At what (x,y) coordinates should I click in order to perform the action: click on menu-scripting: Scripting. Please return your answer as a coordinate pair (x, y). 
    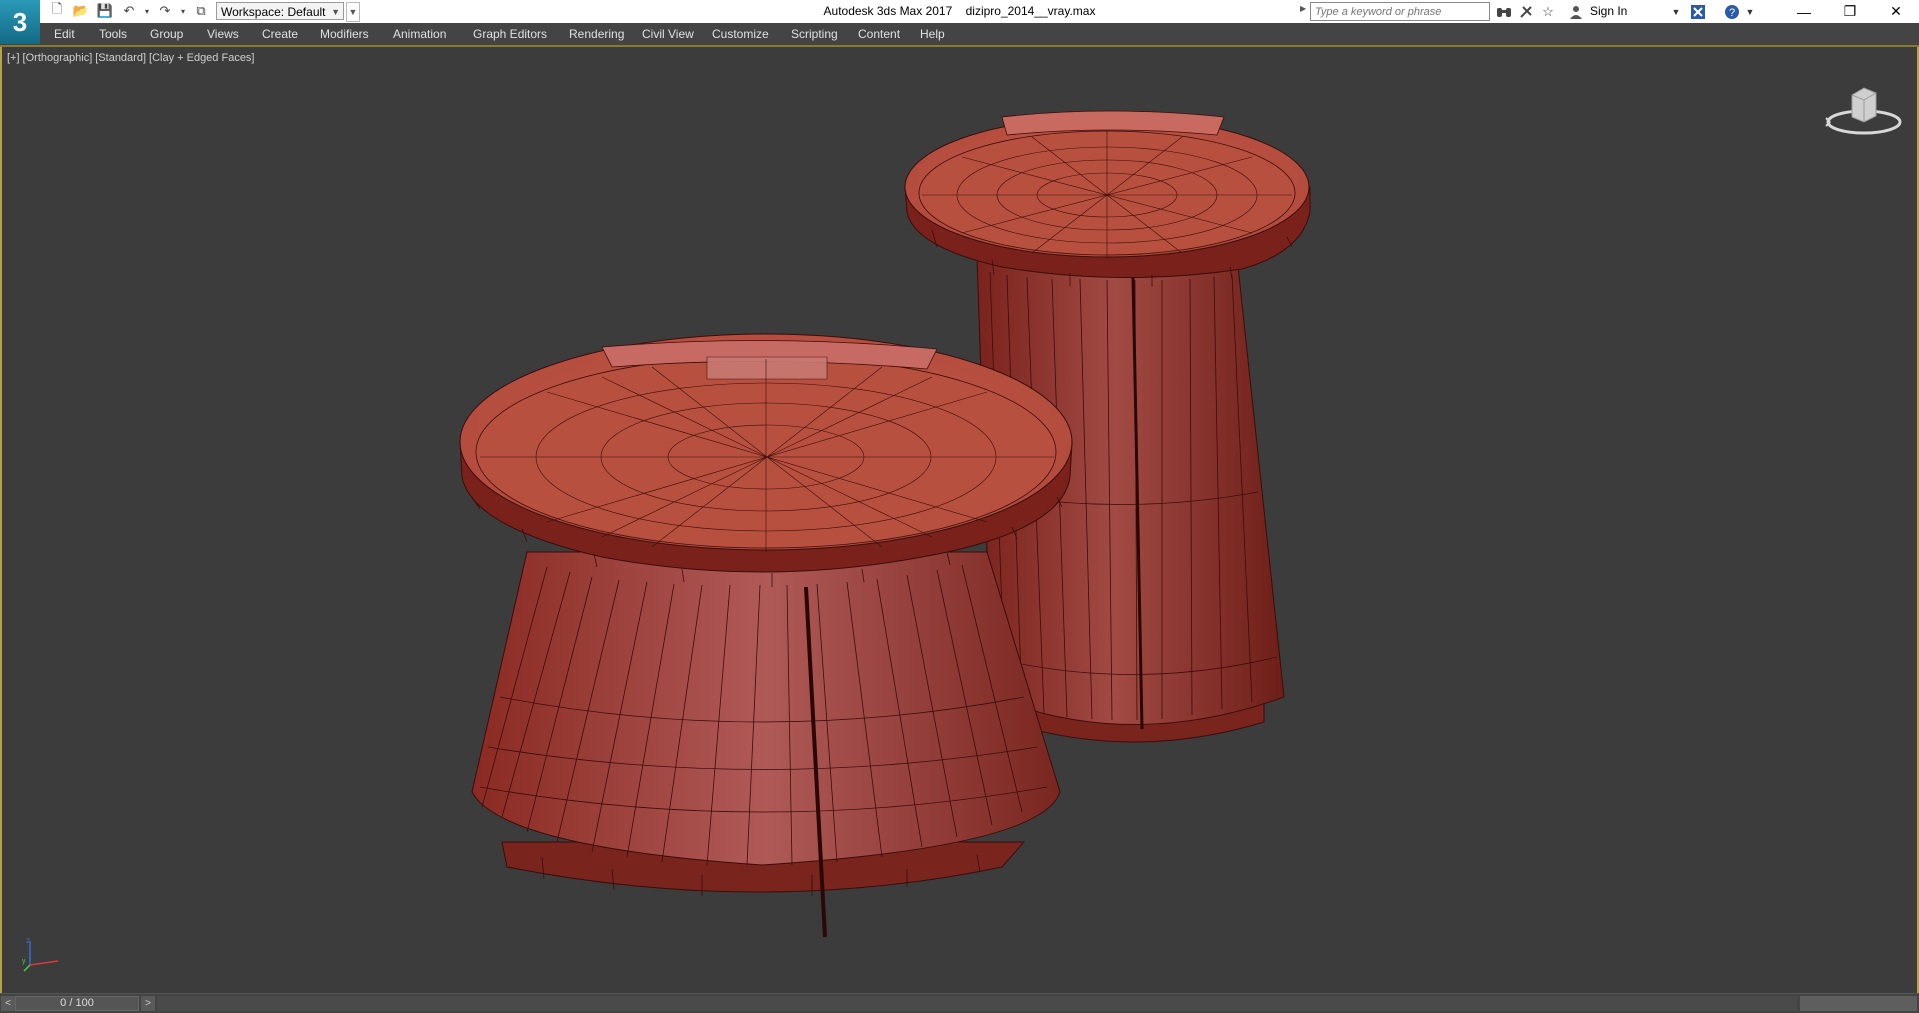
    Looking at the image, I should click on (814, 34).